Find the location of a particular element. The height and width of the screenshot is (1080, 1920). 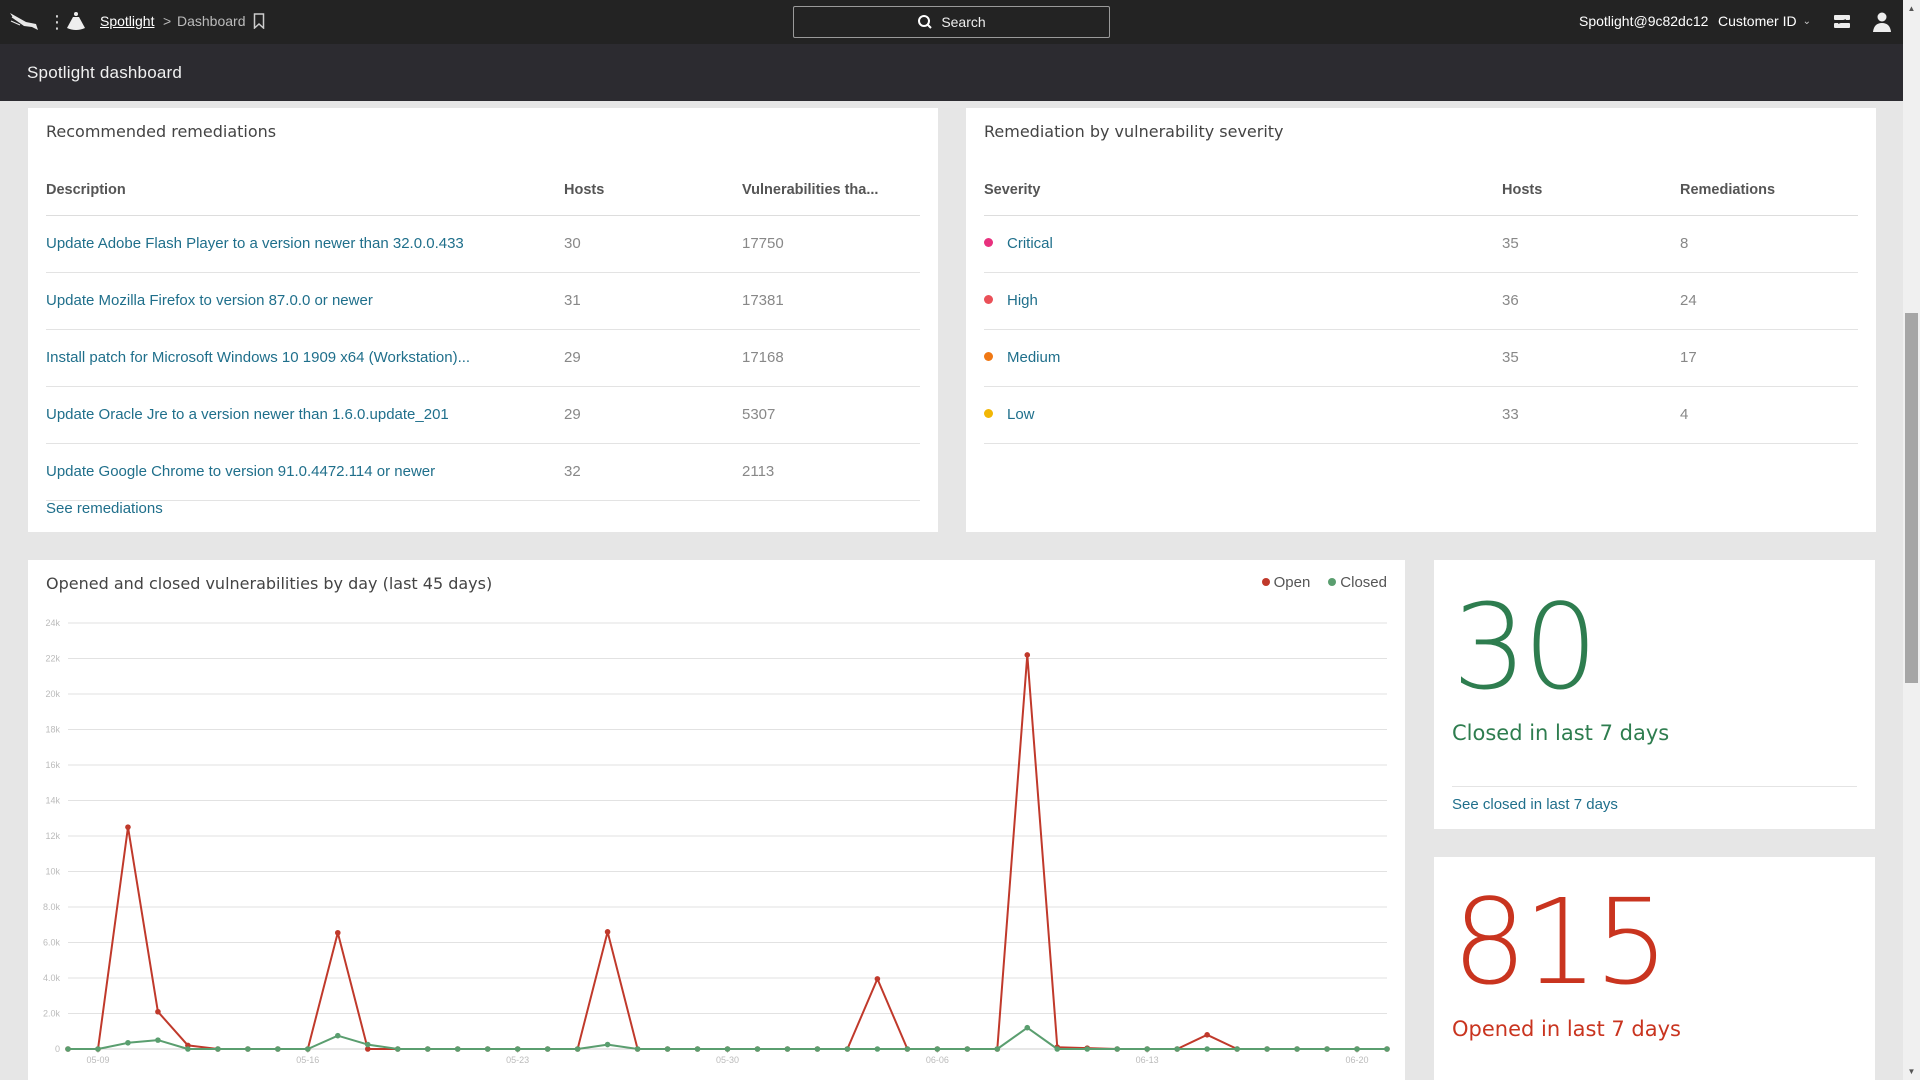

see-closed-link: See closed in last 7 days is located at coordinates (1535, 804).